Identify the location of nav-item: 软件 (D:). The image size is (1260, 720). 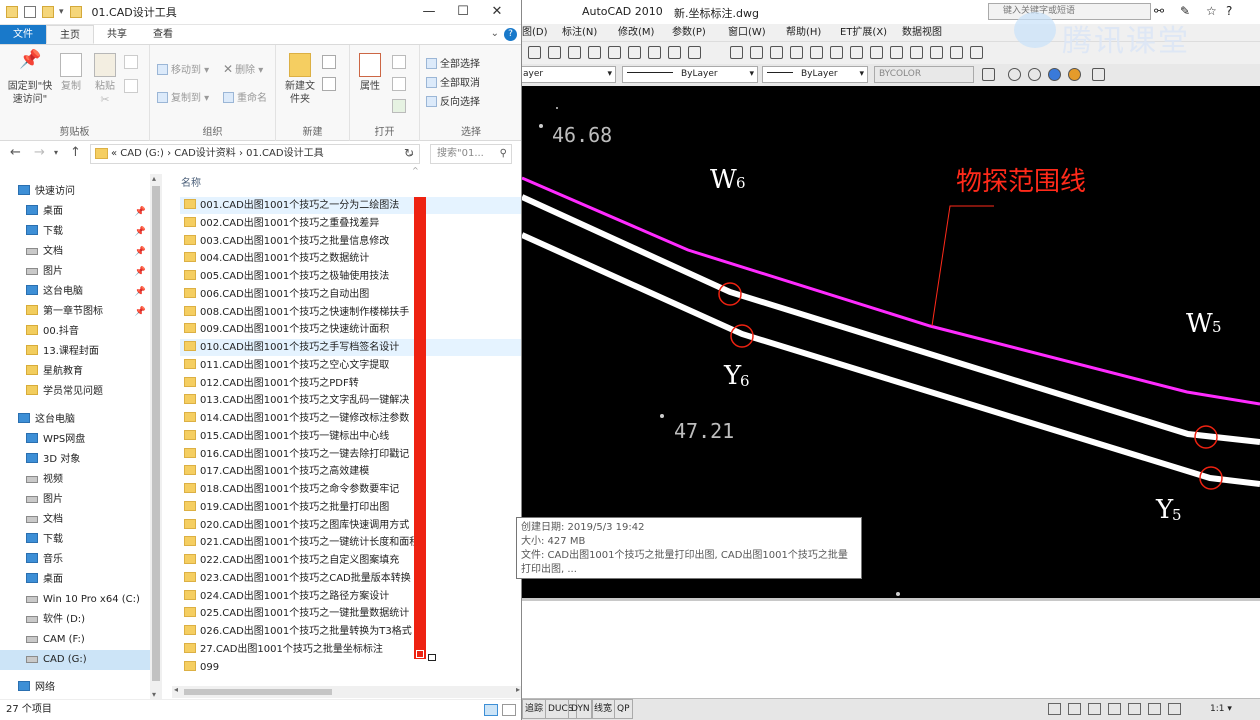
(75, 620).